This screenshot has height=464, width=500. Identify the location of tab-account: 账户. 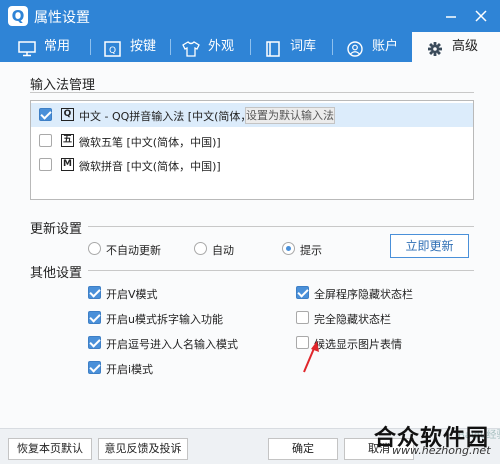
(377, 47).